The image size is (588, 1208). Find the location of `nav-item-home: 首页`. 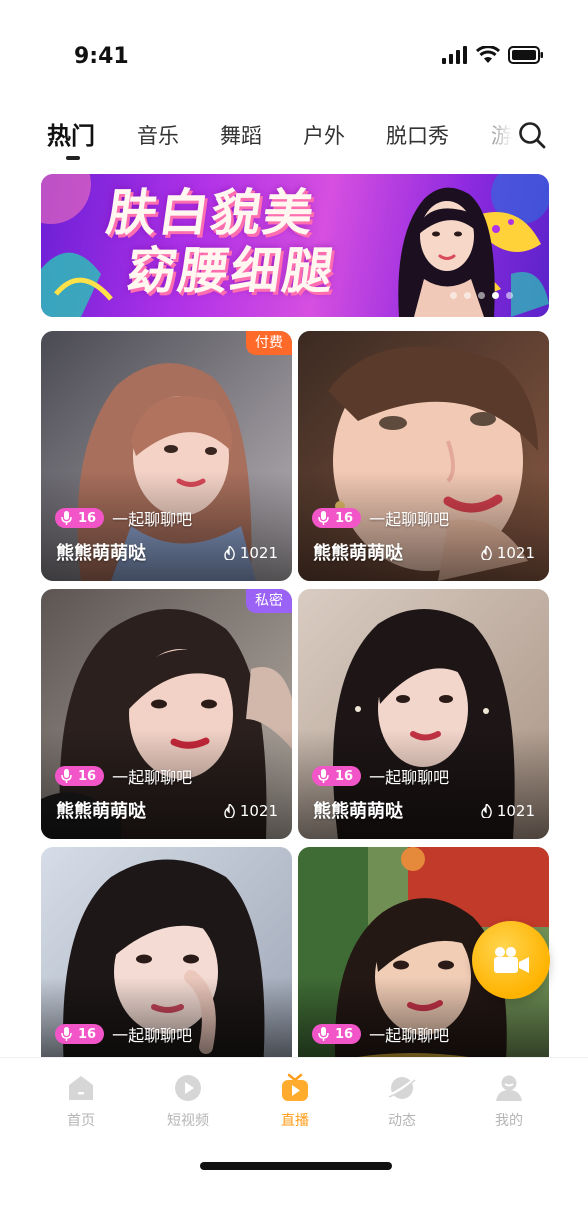

nav-item-home: 首页 is located at coordinates (81, 1101).